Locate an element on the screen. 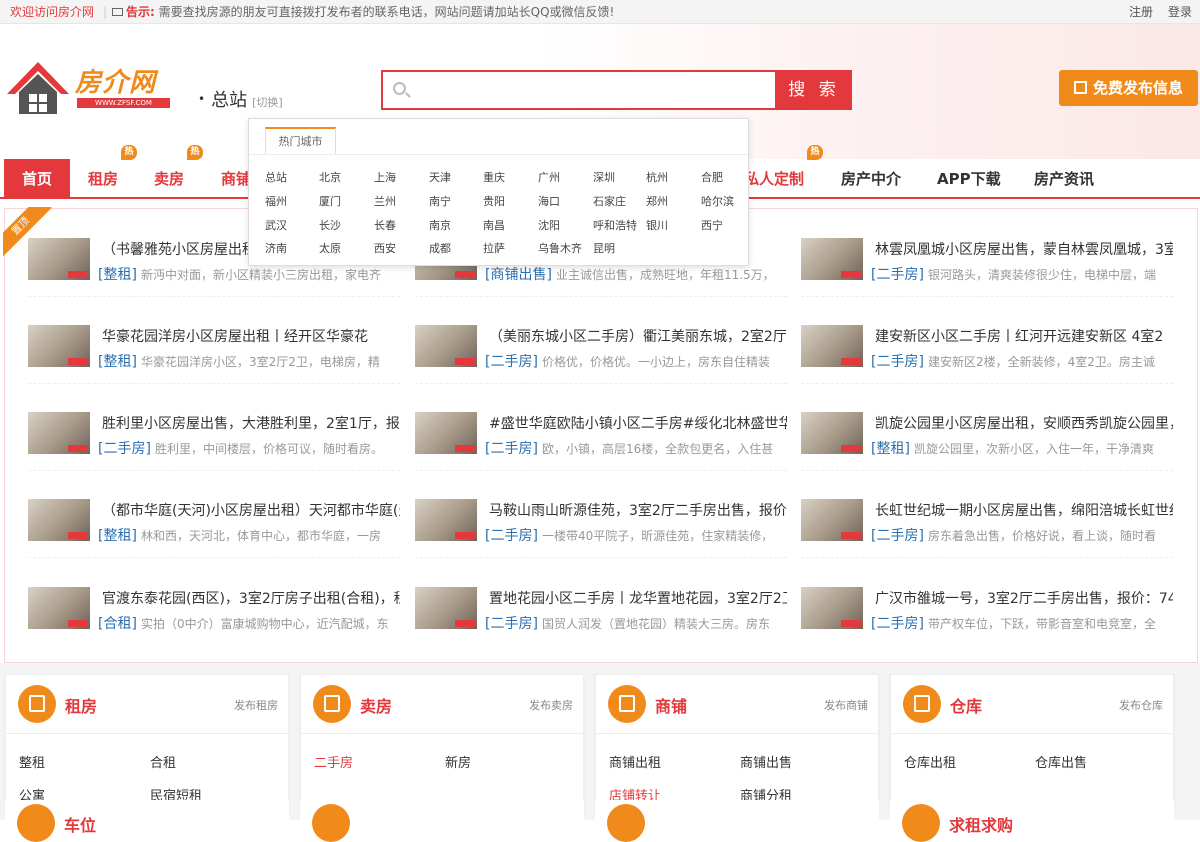  category-link: 二手房 is located at coordinates (333, 761).